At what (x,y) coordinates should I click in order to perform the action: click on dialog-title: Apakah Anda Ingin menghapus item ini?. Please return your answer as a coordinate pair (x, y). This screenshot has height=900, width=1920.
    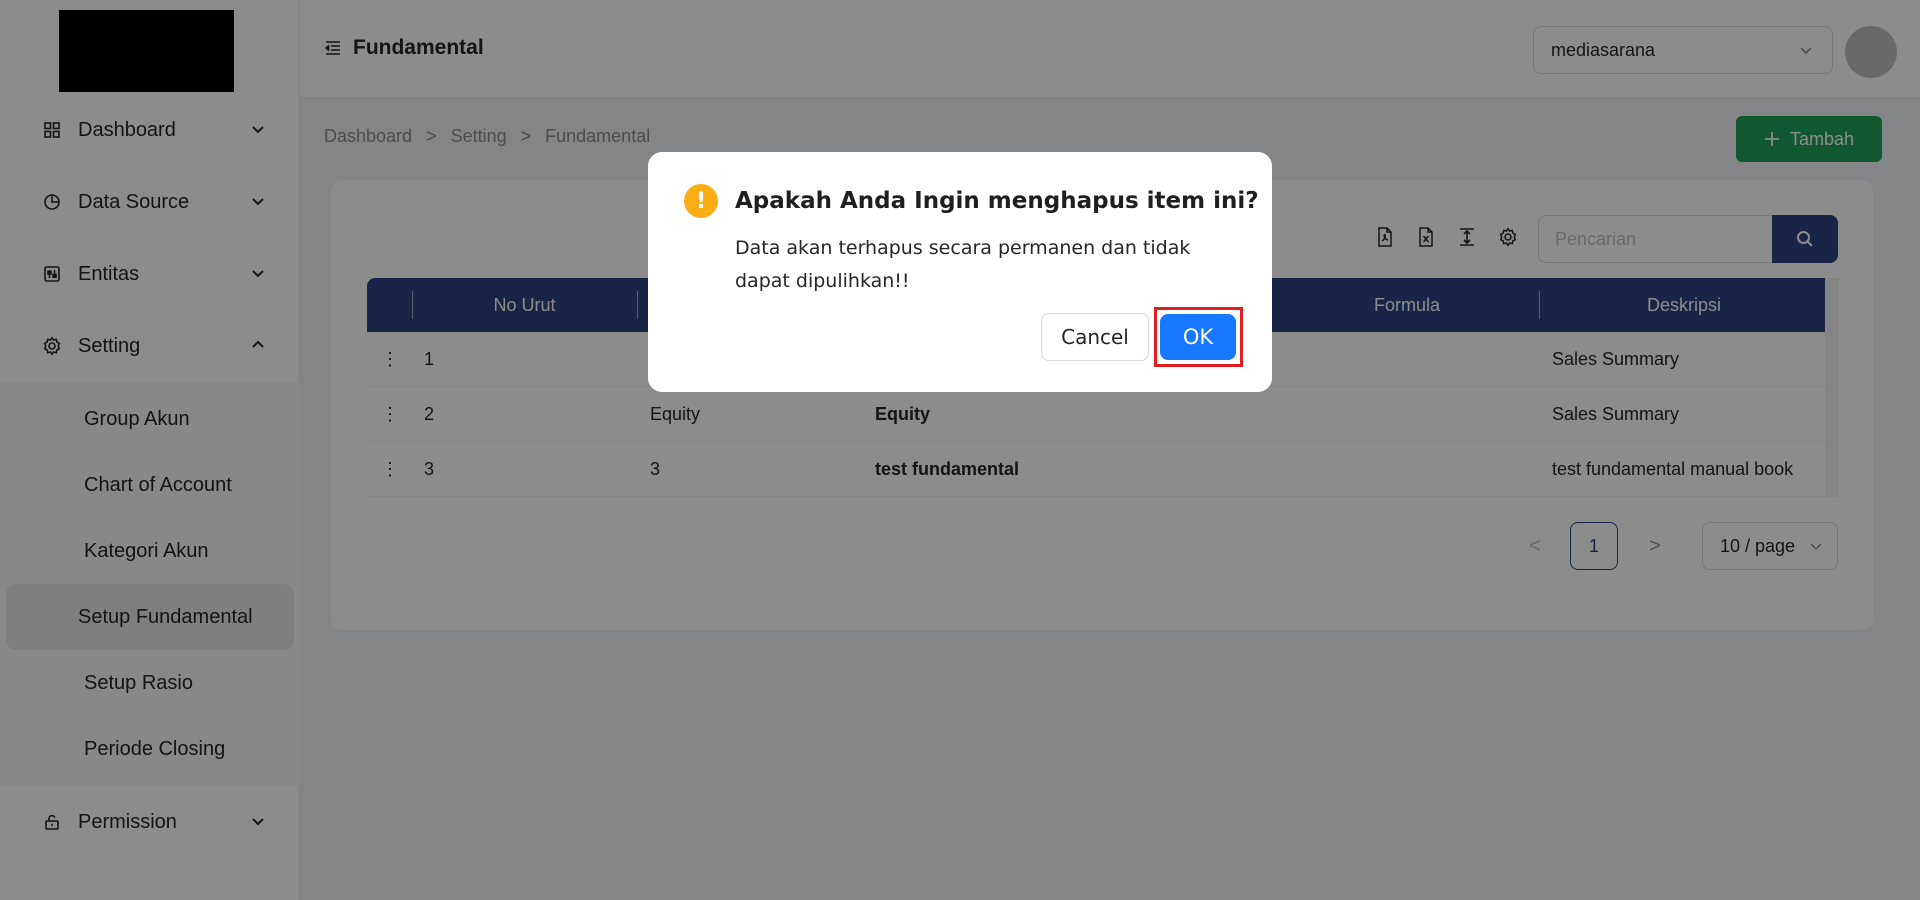
    Looking at the image, I should click on (997, 201).